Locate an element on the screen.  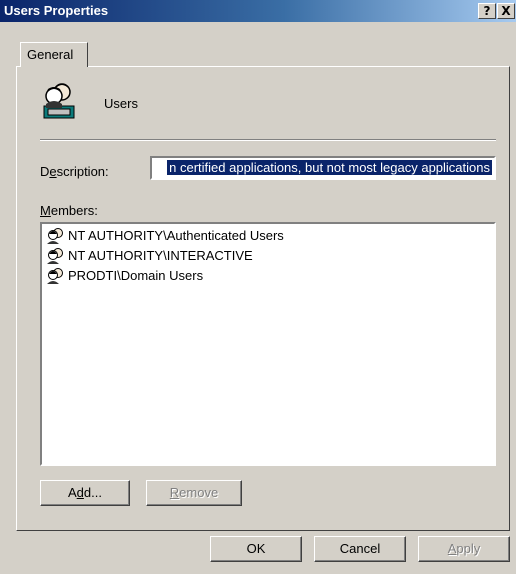
member-name: NT AUTHORITY\Authenticated Users is located at coordinates (176, 235).